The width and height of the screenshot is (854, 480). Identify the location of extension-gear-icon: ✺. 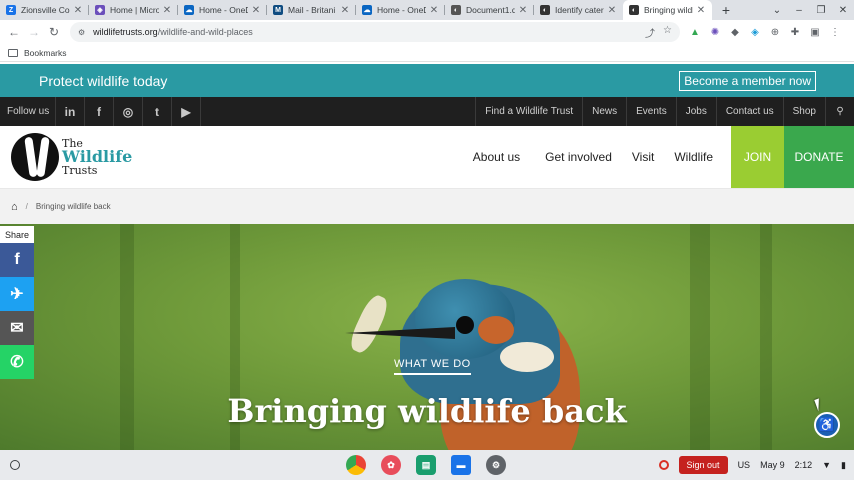
(715, 32).